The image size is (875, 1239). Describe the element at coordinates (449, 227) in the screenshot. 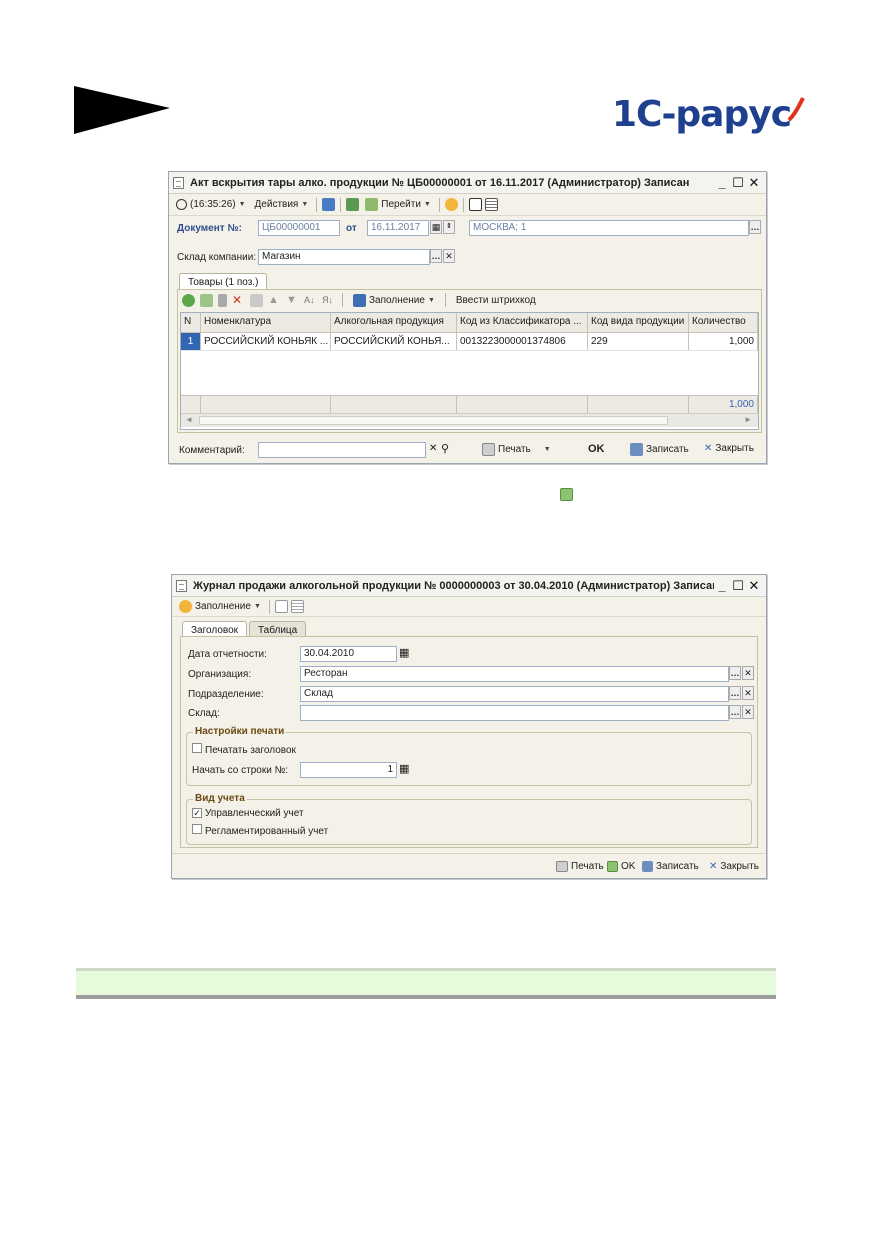

I see `date-spin-button: ⇕` at that location.